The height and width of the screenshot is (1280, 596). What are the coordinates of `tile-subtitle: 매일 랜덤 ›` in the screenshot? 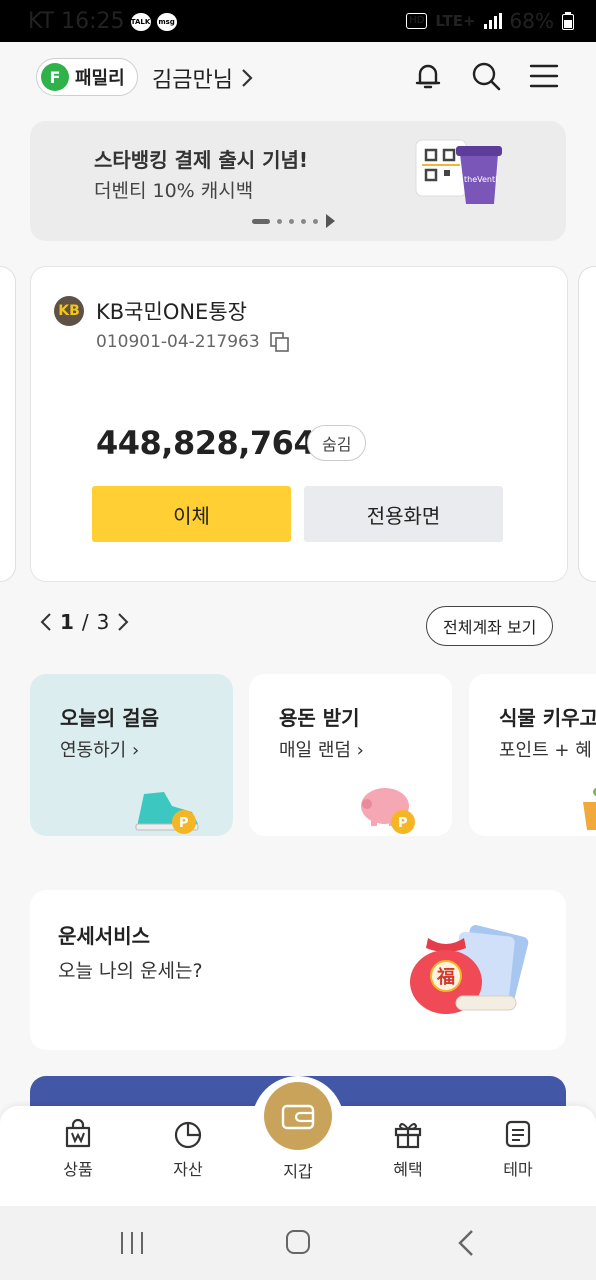 It's located at (321, 750).